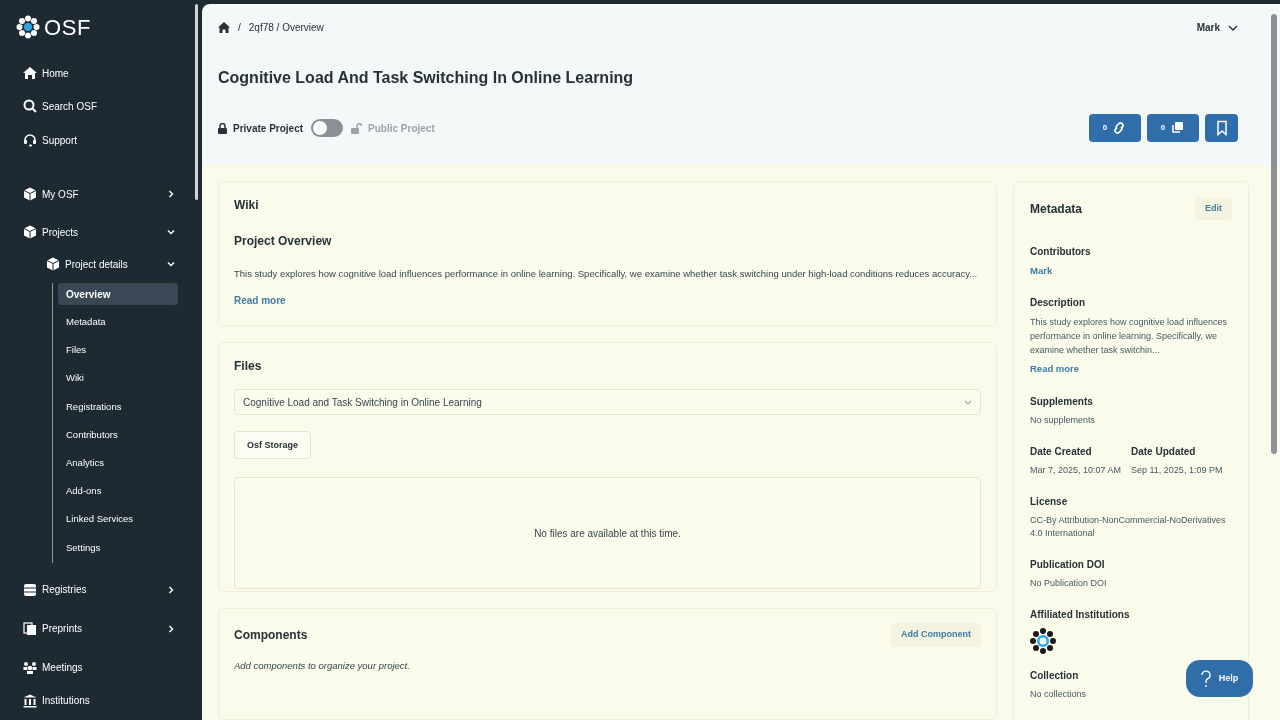 The image size is (1280, 720). I want to click on copy-icon, so click(1177, 128).